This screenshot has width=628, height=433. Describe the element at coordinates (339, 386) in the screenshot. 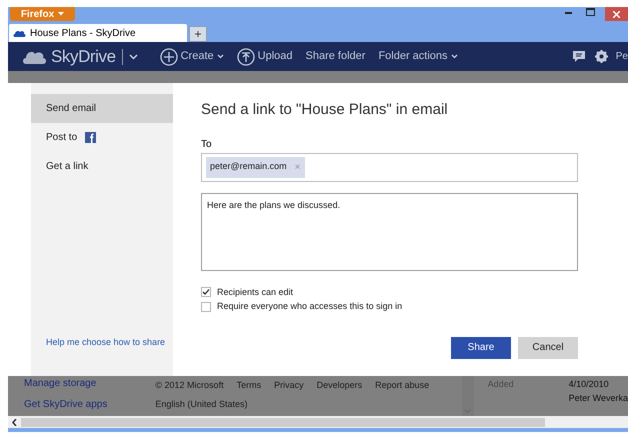

I see `footer-link: Developers` at that location.